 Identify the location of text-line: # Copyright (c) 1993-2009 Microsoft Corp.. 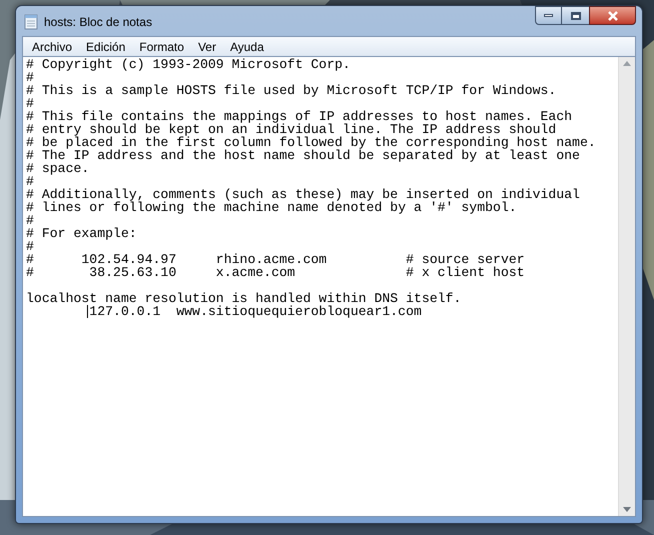
(188, 64).